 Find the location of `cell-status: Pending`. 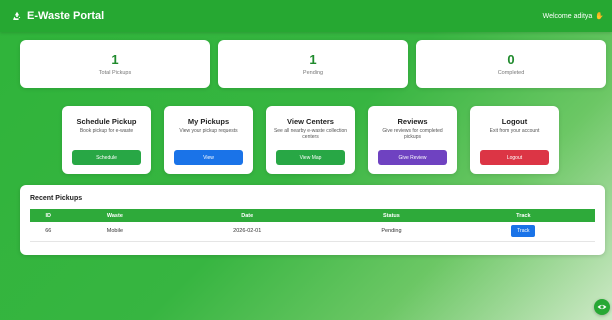

cell-status: Pending is located at coordinates (391, 231).